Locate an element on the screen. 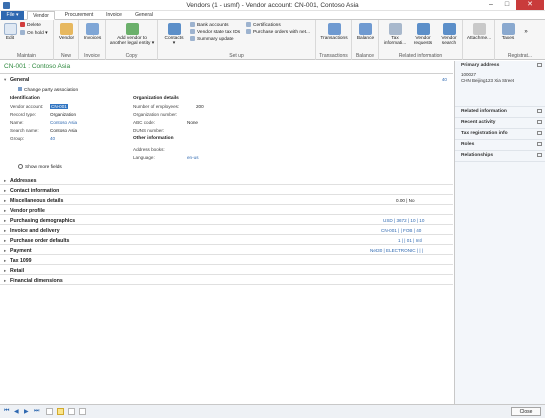  balance-button: Balance is located at coordinates (365, 32).